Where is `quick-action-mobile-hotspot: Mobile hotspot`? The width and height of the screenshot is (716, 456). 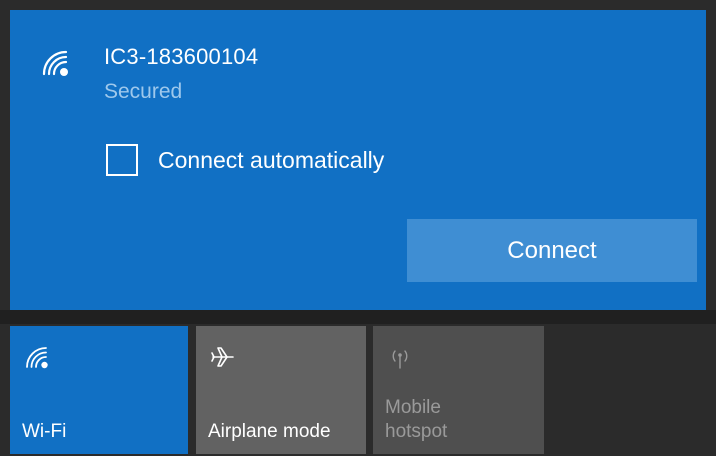 quick-action-mobile-hotspot: Mobile hotspot is located at coordinates (458, 390).